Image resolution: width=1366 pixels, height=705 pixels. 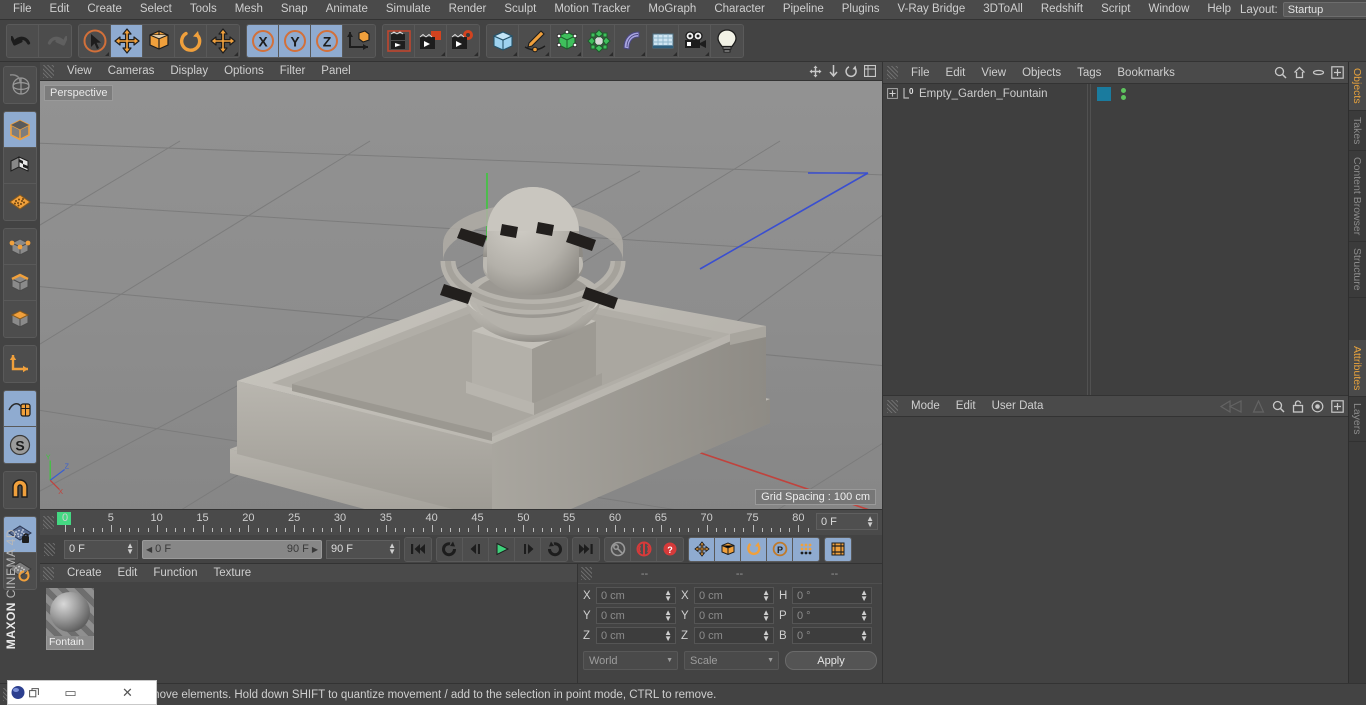 I want to click on visibility-dot-editor, so click(x=1123, y=90).